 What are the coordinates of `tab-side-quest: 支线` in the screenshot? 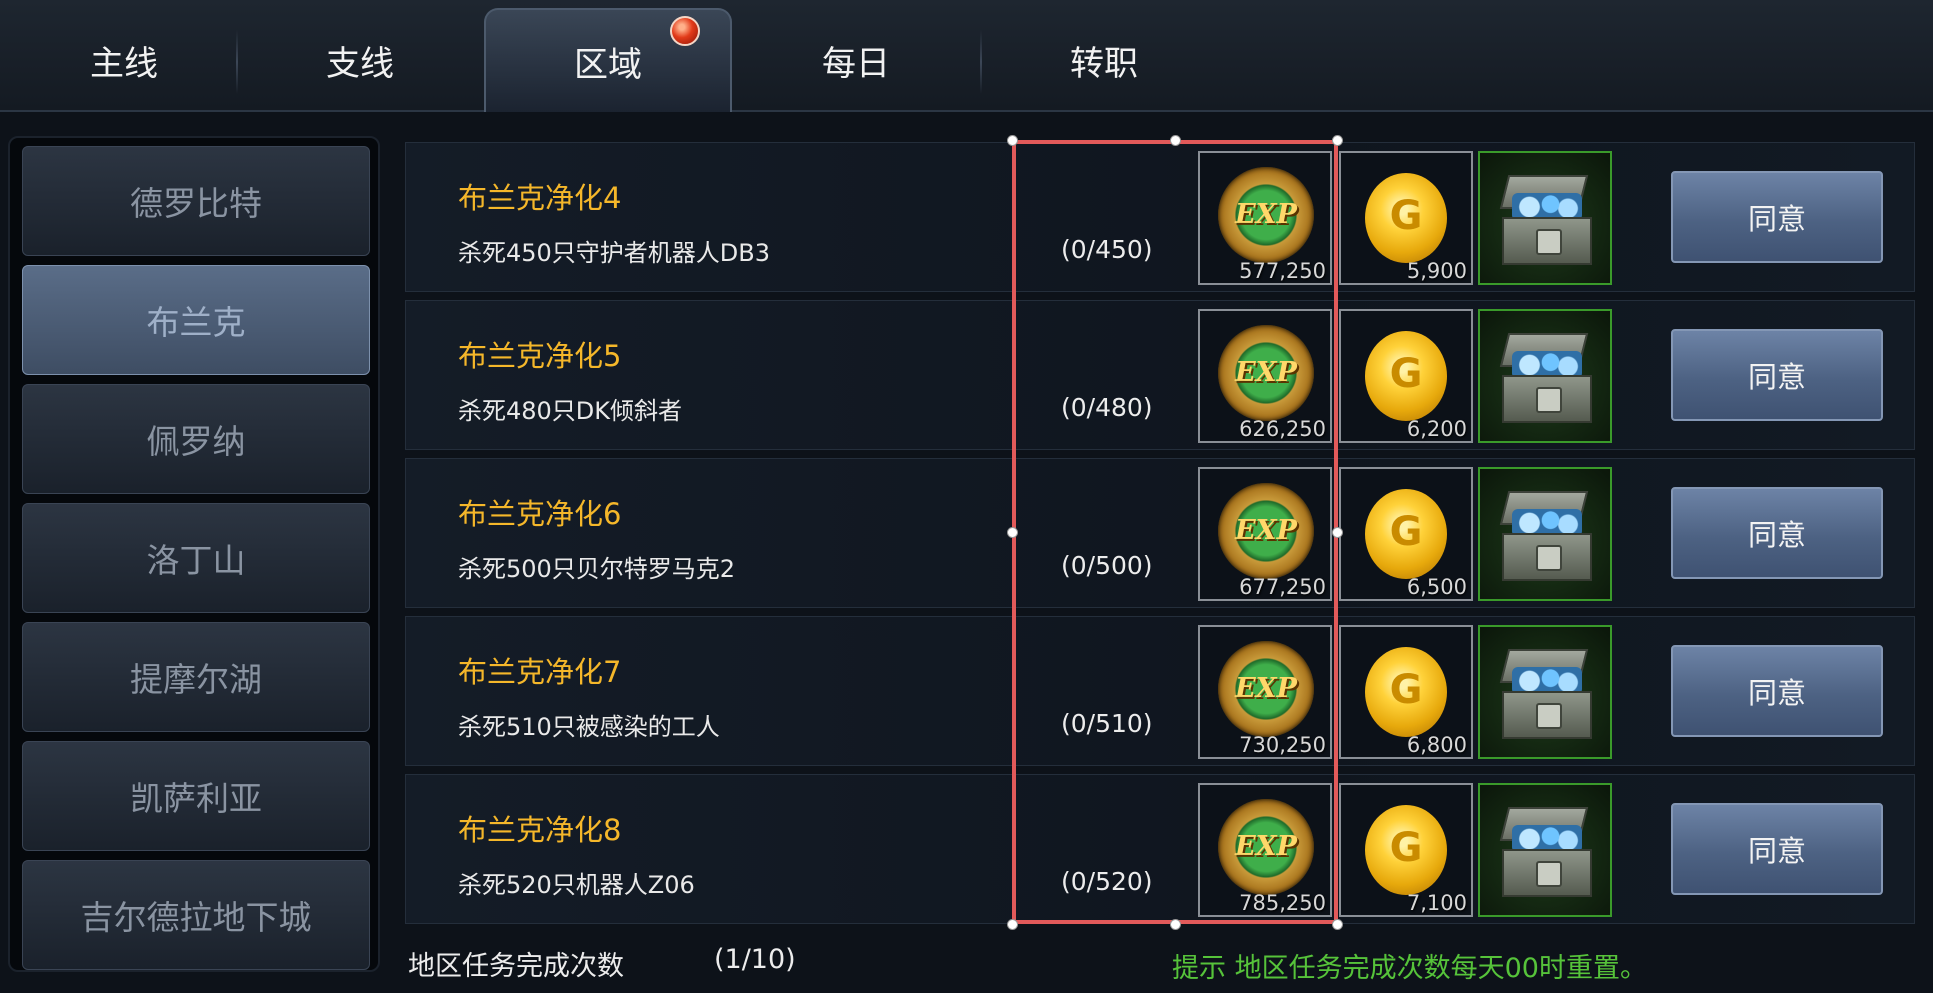 It's located at (360, 60).